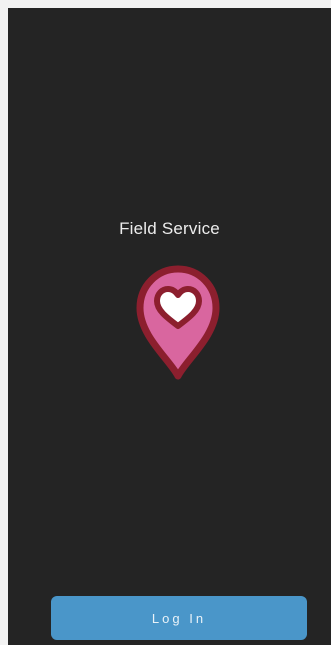 The width and height of the screenshot is (331, 645). Describe the element at coordinates (179, 618) in the screenshot. I see `login-button: Log In` at that location.